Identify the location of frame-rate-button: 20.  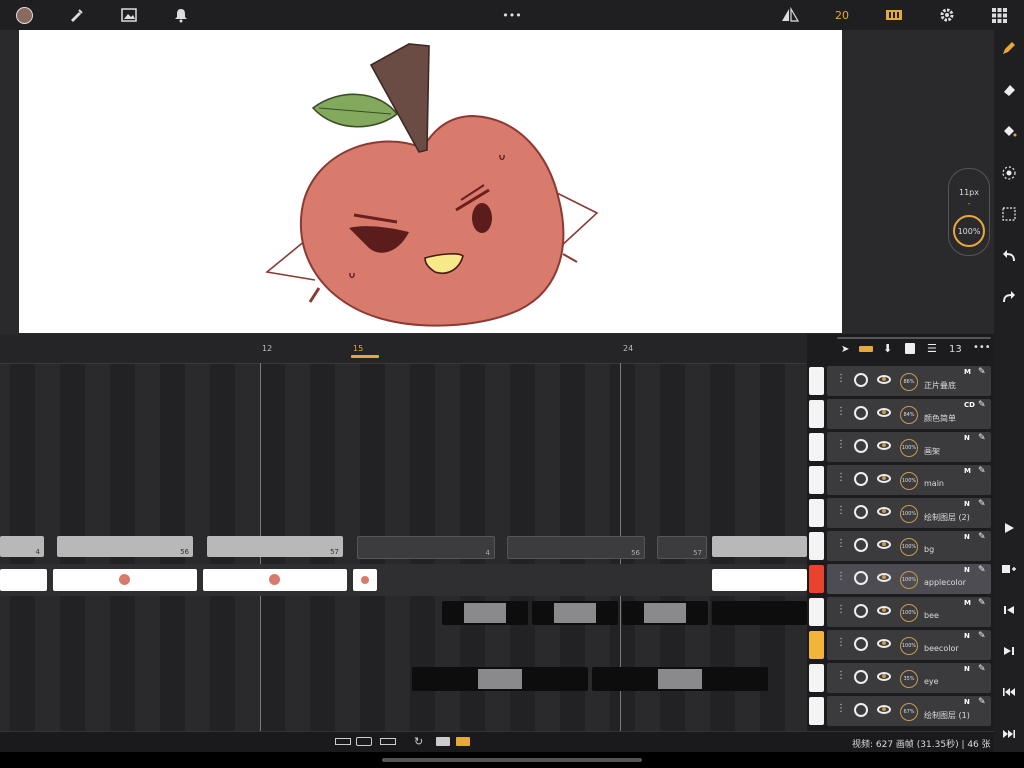
(842, 15).